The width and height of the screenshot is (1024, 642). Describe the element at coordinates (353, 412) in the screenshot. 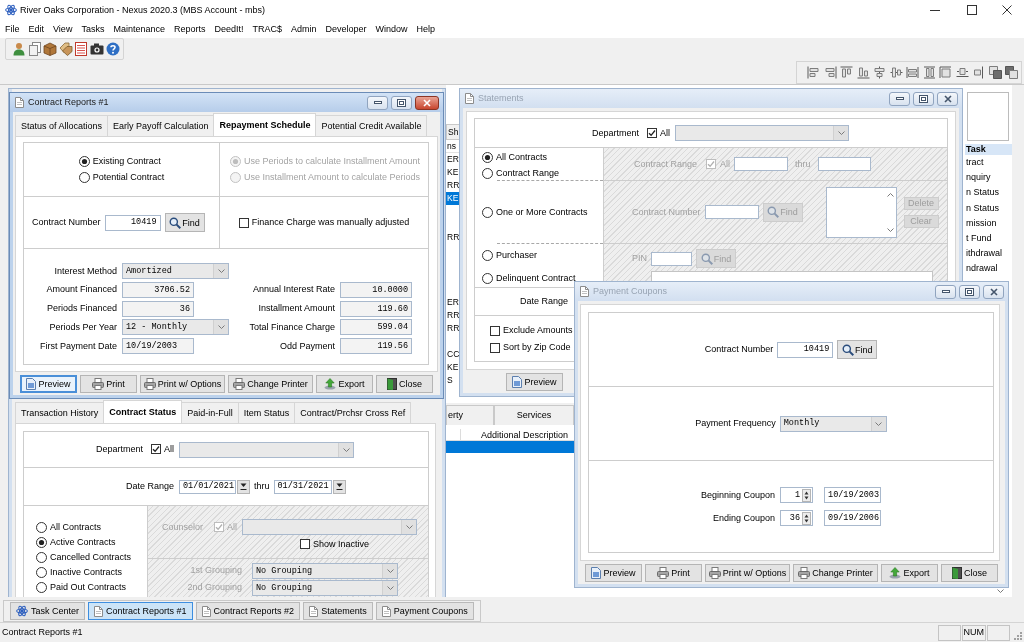

I see `tab: Contract/Prchsr Cross Ref` at that location.